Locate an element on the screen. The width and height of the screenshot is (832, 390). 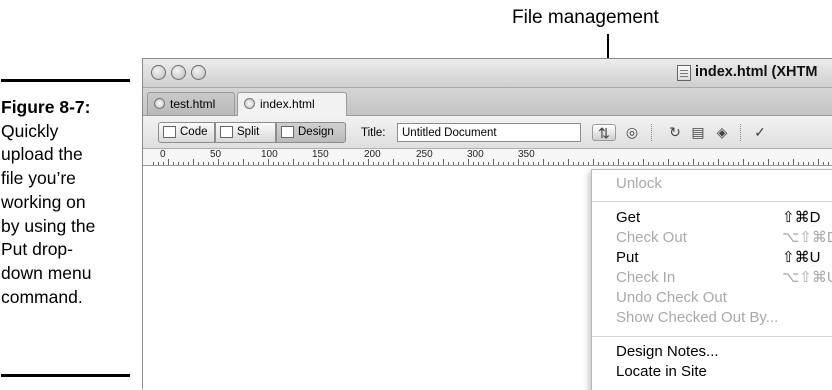
document-title-input is located at coordinates (489, 132).